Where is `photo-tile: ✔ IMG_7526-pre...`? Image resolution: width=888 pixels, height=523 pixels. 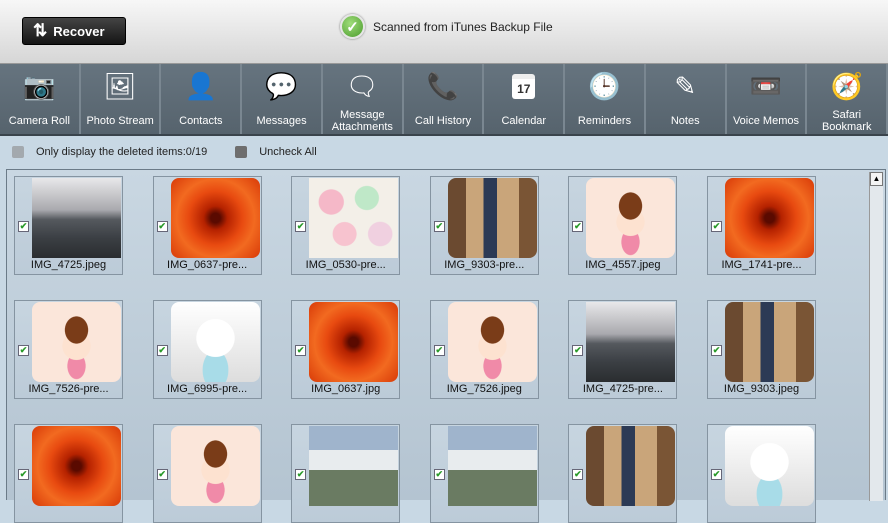 photo-tile: ✔ IMG_7526-pre... is located at coordinates (68, 349).